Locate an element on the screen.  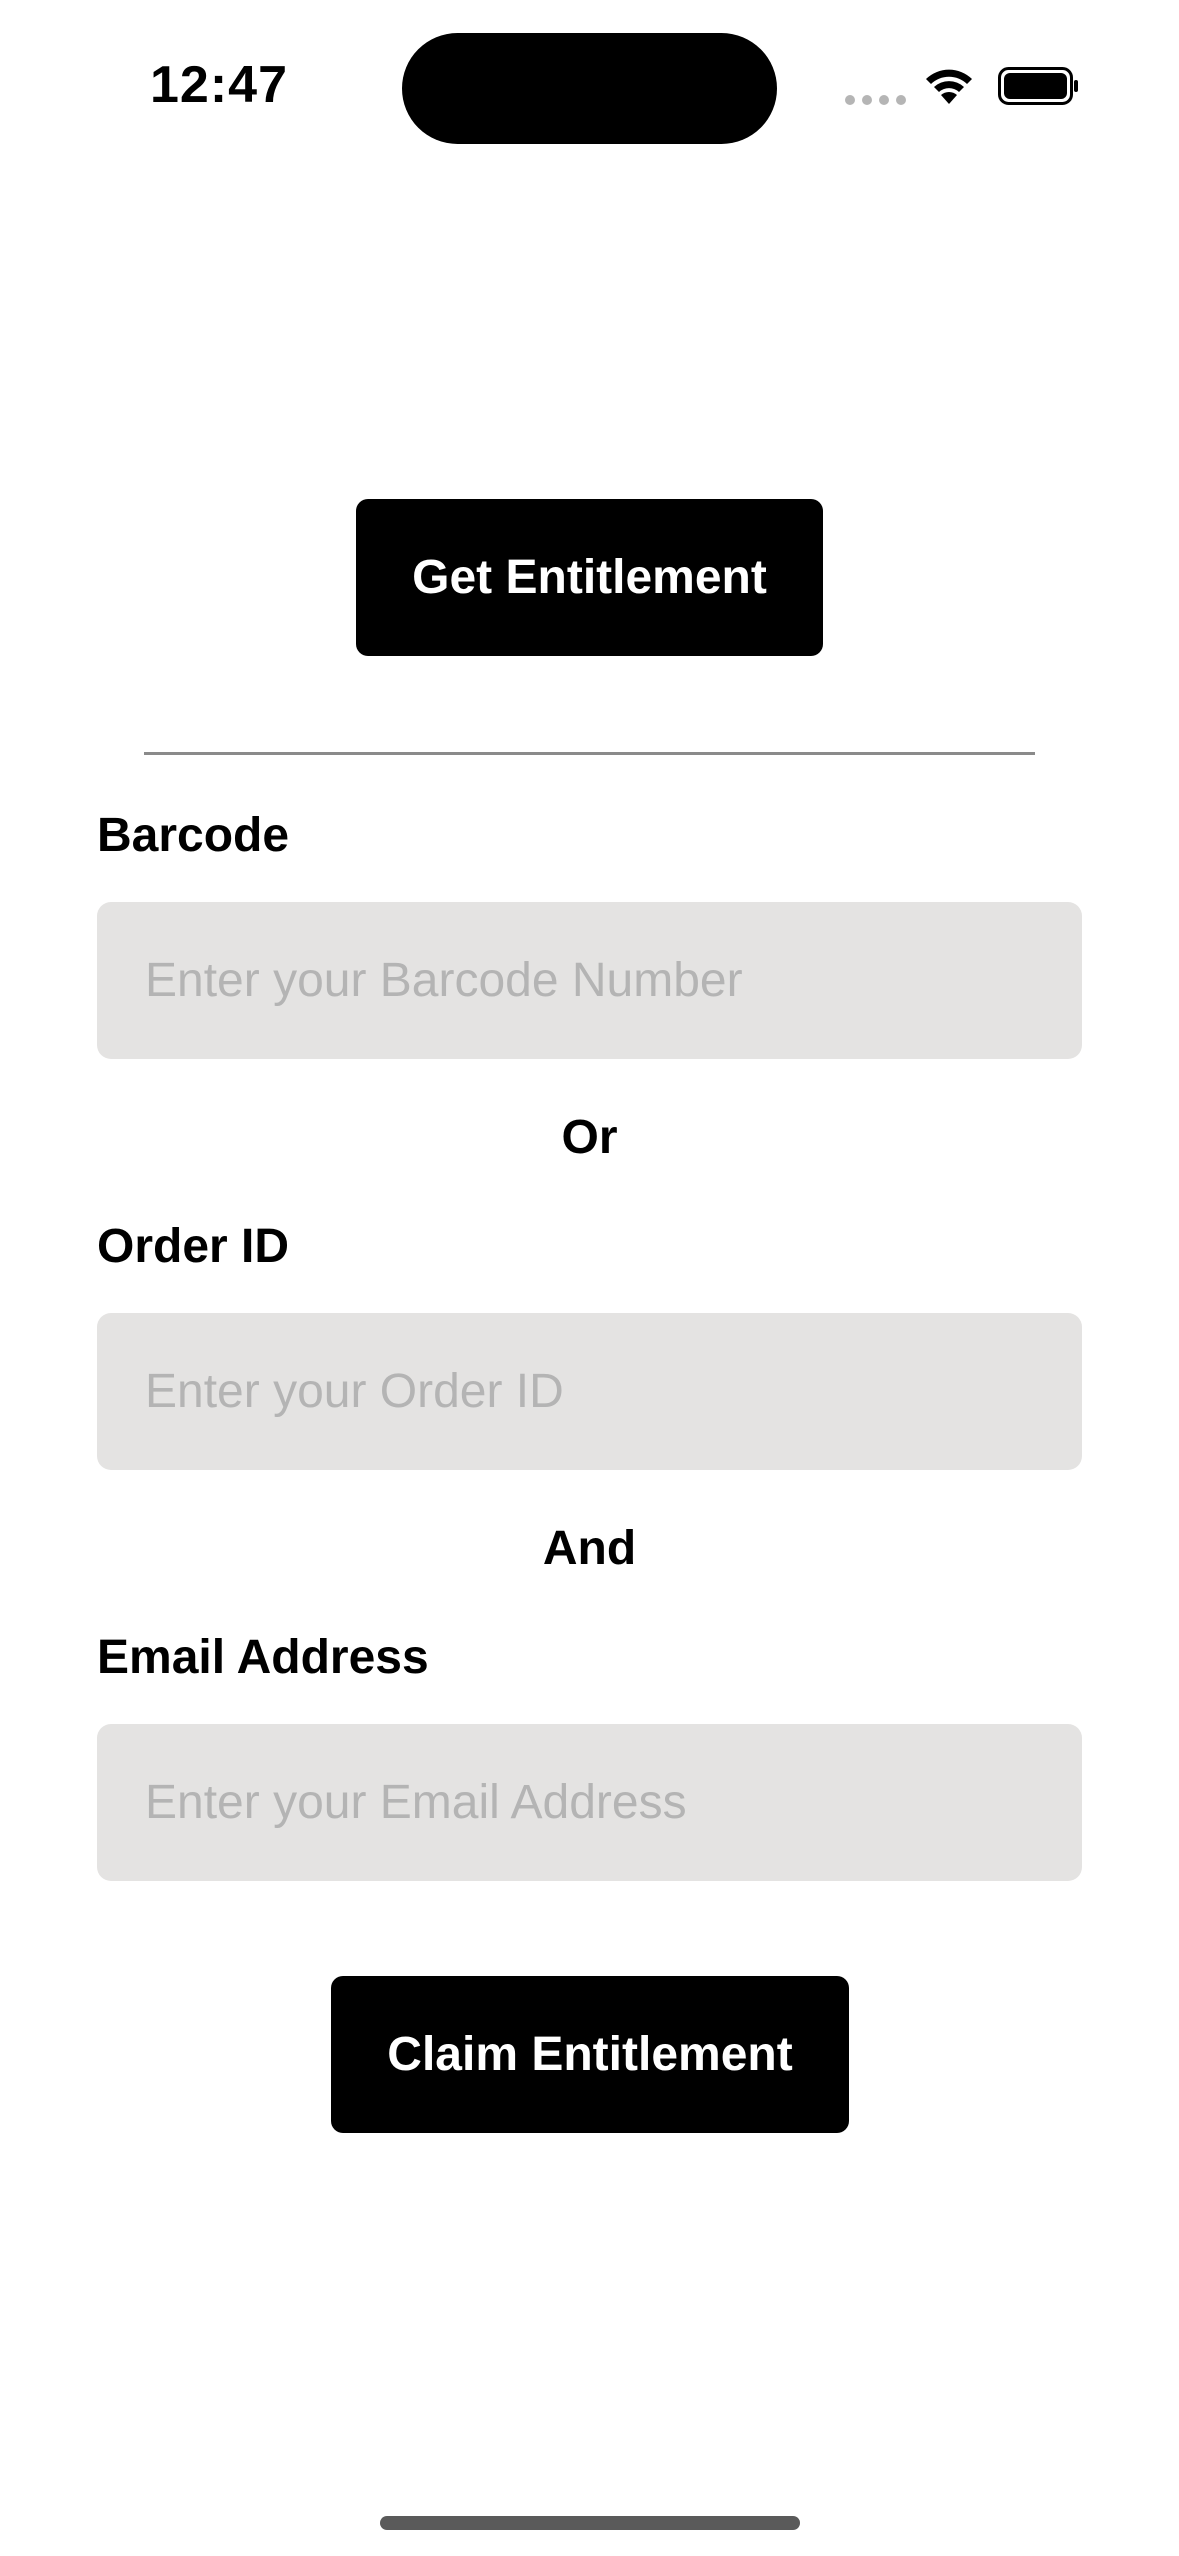
order-id-input is located at coordinates (589, 1391).